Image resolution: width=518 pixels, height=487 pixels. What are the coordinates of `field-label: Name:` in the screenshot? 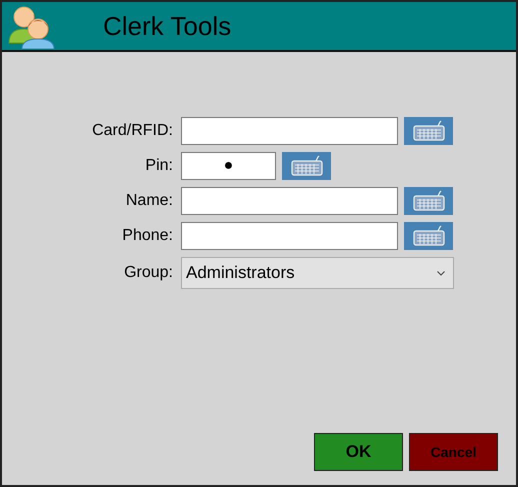 It's located at (148, 201).